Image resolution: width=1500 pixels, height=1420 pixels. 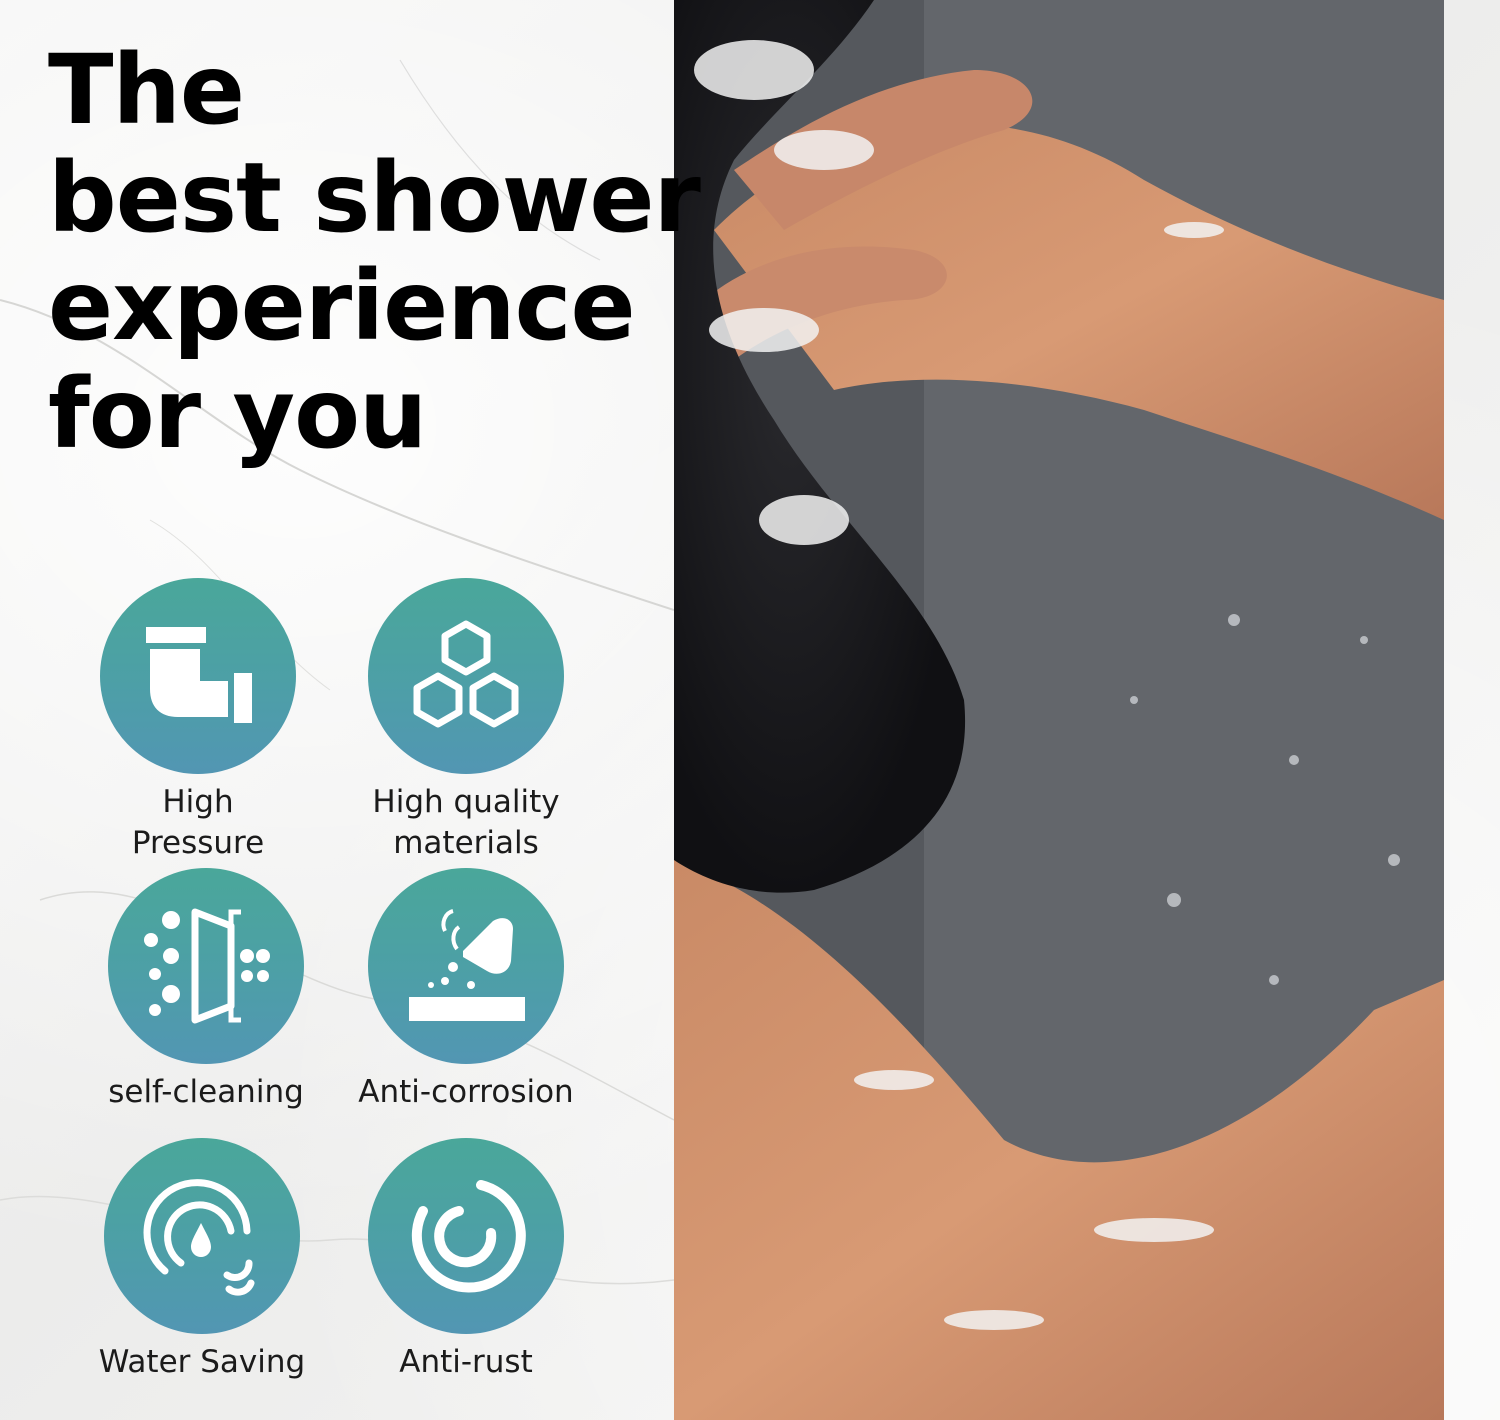 I want to click on feature-label: High Pressure, so click(x=198, y=822).